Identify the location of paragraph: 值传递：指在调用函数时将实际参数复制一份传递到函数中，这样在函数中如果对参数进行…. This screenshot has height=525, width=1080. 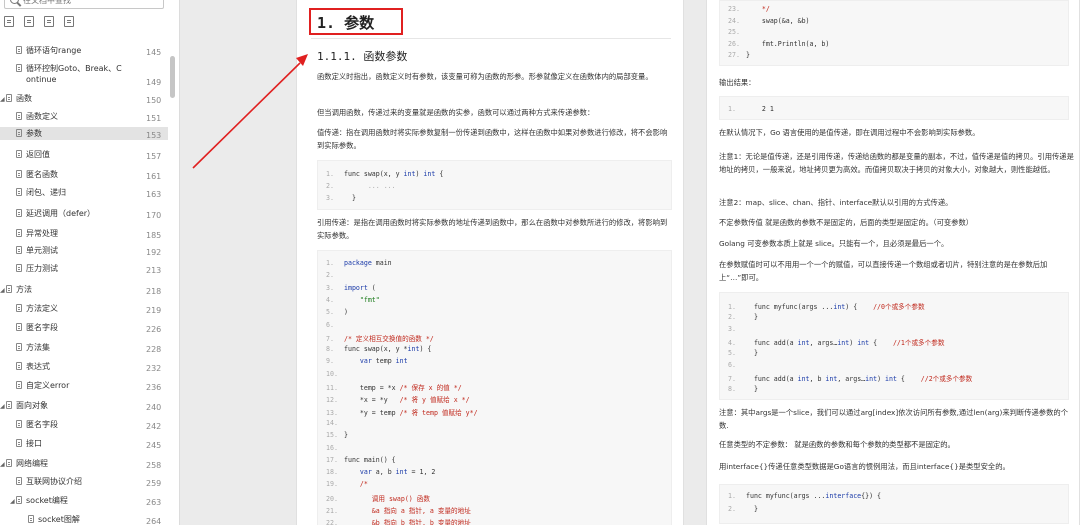
(492, 139).